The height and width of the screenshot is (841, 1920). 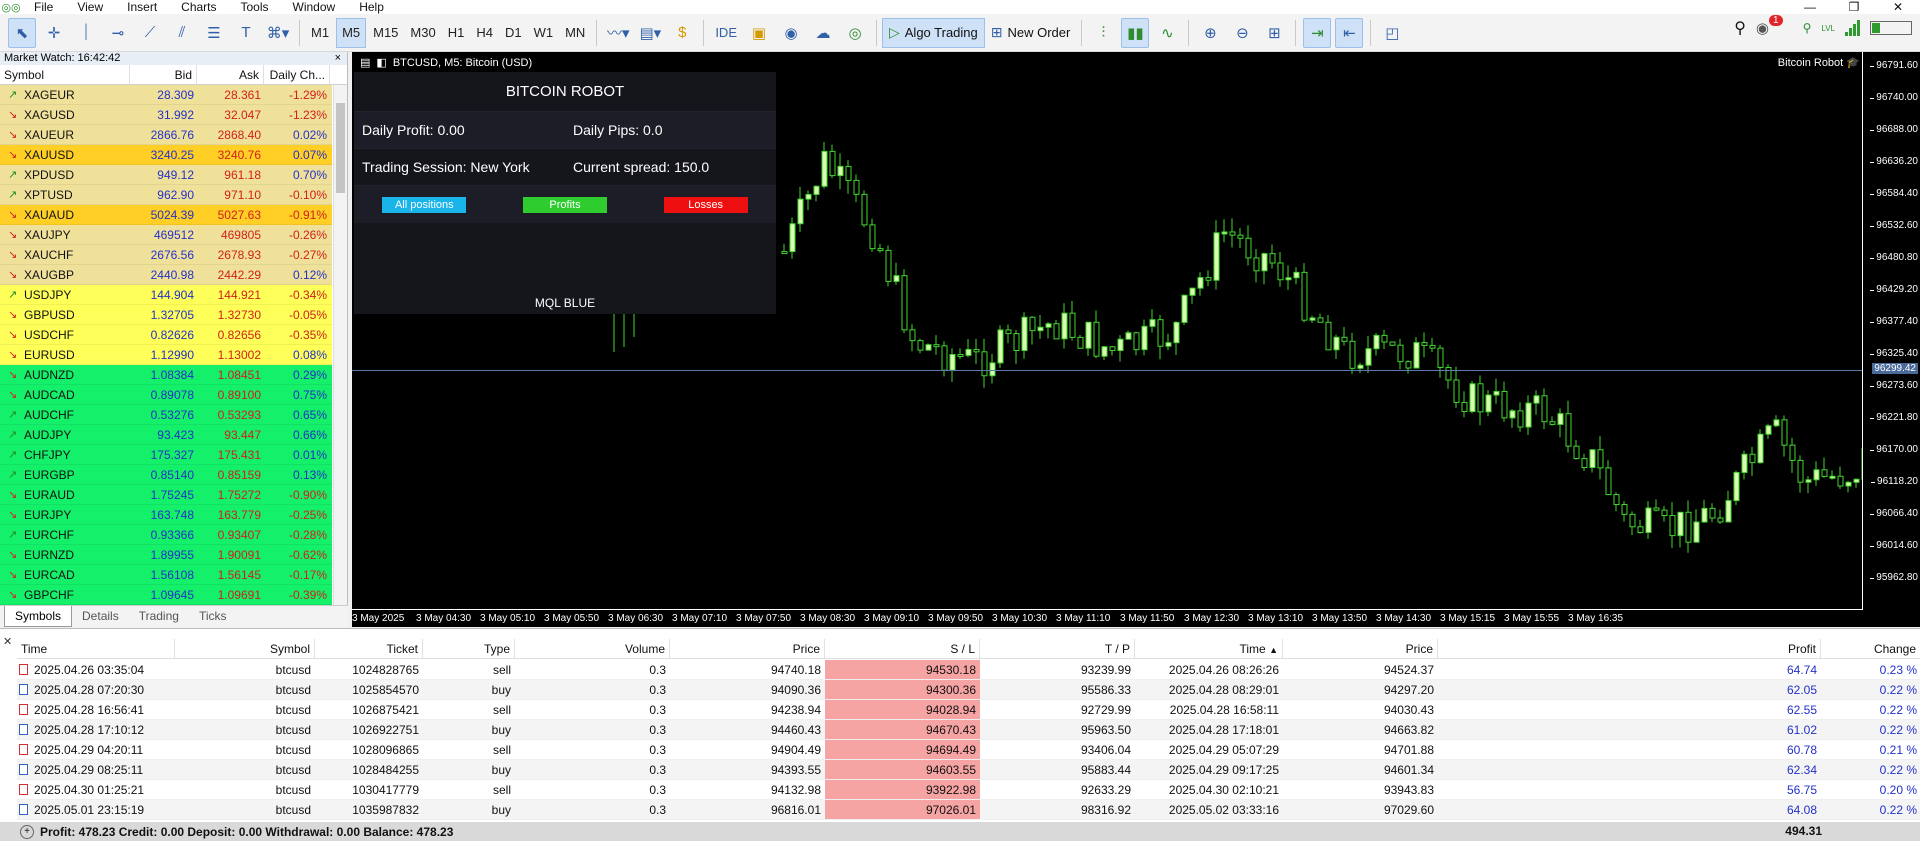 I want to click on market-watch-row: ↘ USDCHF 0.82626 0.82656 -0.35%, so click(x=166, y=335).